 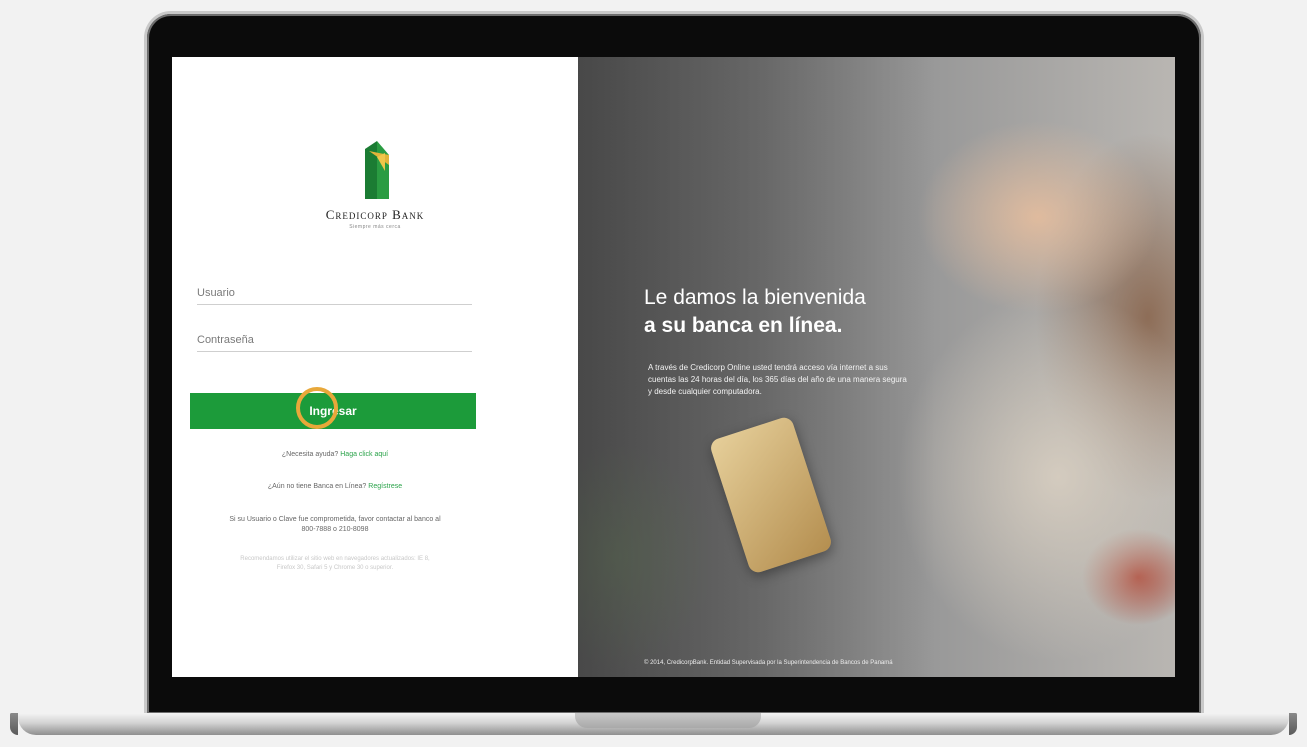 I want to click on brand-name: Credicorp Bank, so click(x=375, y=214).